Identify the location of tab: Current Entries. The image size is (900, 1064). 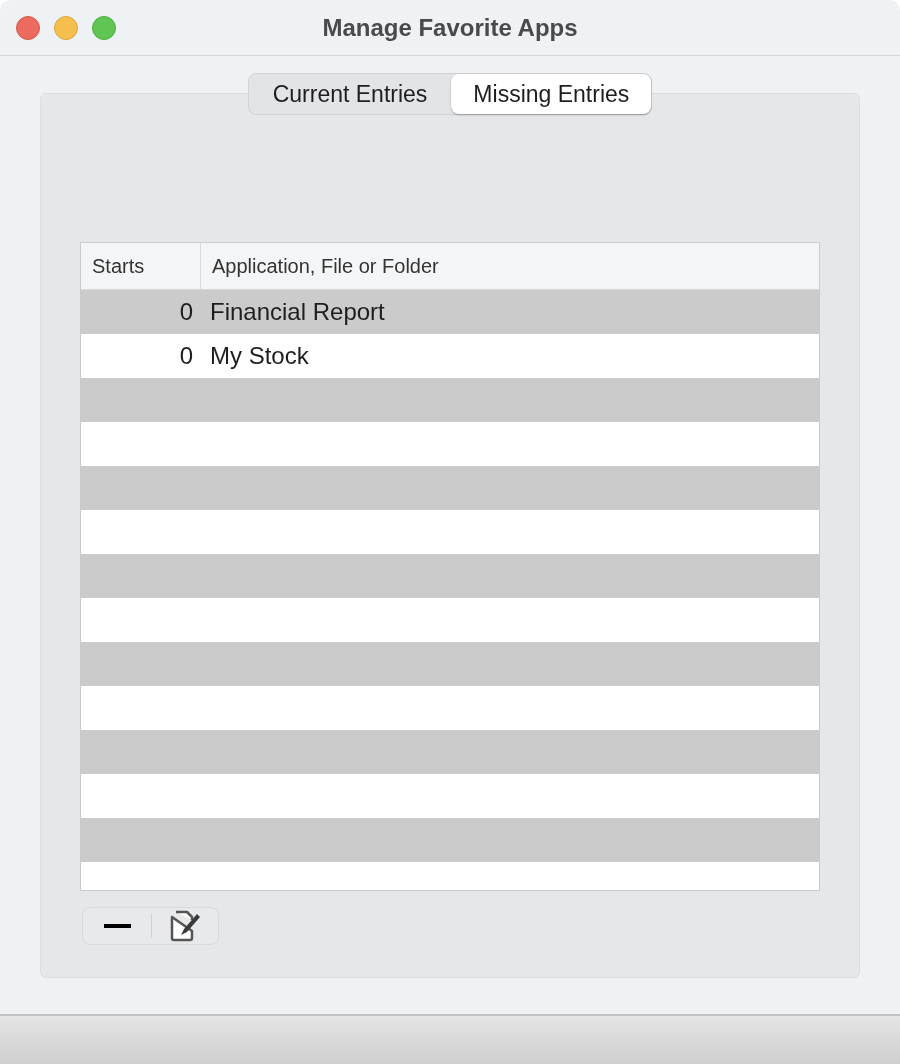
(350, 94).